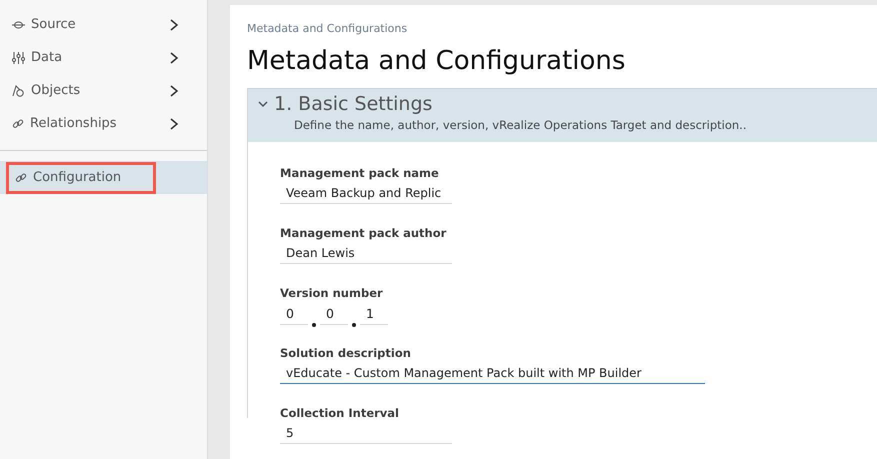 The height and width of the screenshot is (459, 877). What do you see at coordinates (327, 28) in the screenshot?
I see `breadcrumb-link: Metadata and Configurations` at bounding box center [327, 28].